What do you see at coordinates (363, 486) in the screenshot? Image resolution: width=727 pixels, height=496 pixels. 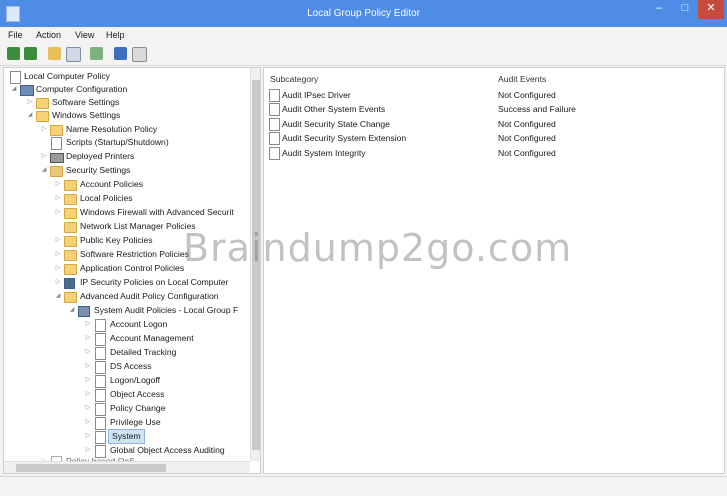 I see `status-bar` at bounding box center [363, 486].